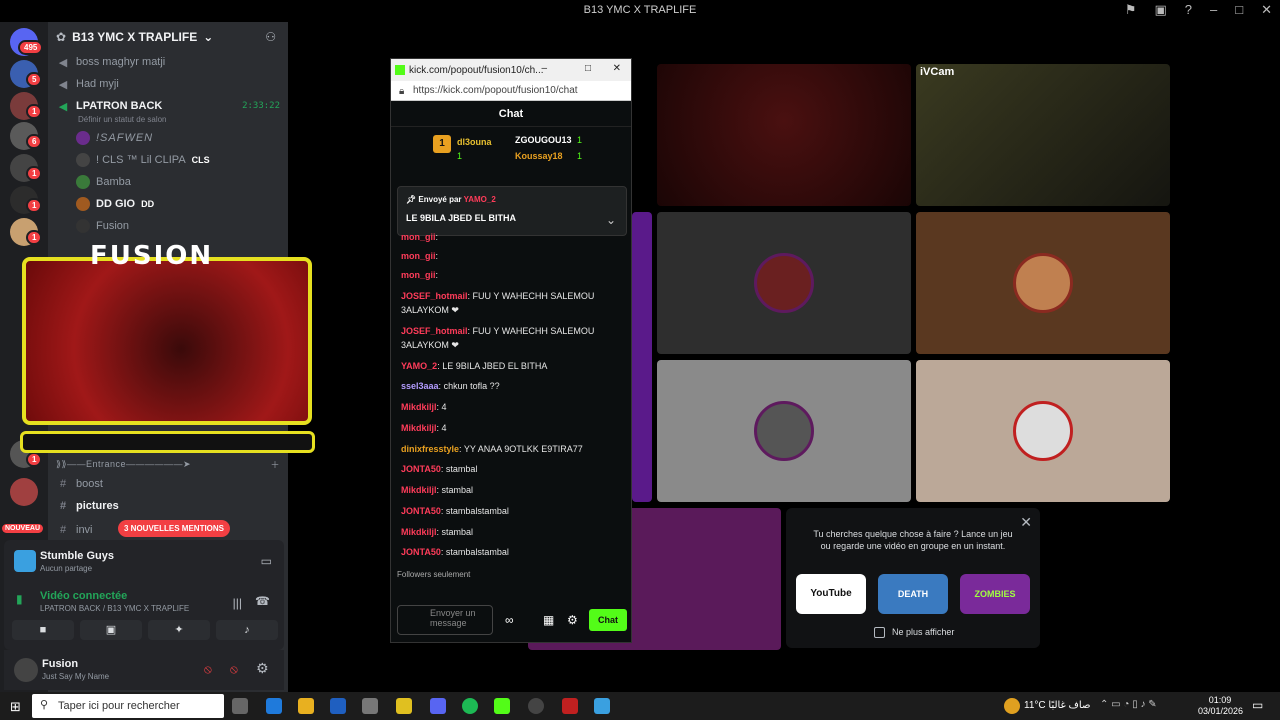  Describe the element at coordinates (602, 706) in the screenshot. I see `stumble-icon` at that location.